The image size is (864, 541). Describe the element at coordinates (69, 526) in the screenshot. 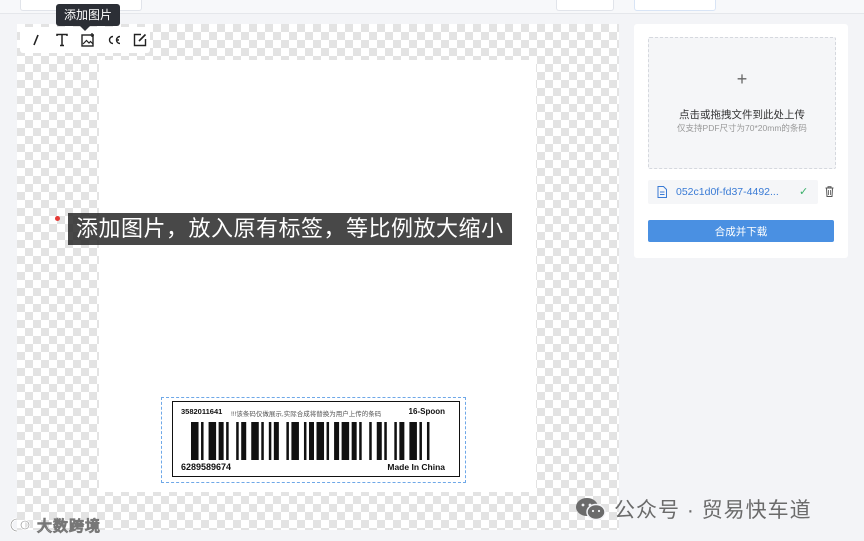

I see `watermark-left-text: 大数跨境` at that location.